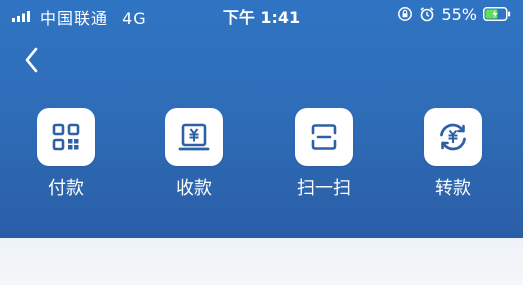 The height and width of the screenshot is (285, 523). What do you see at coordinates (194, 188) in the screenshot?
I see `receive-label: 收款` at bounding box center [194, 188].